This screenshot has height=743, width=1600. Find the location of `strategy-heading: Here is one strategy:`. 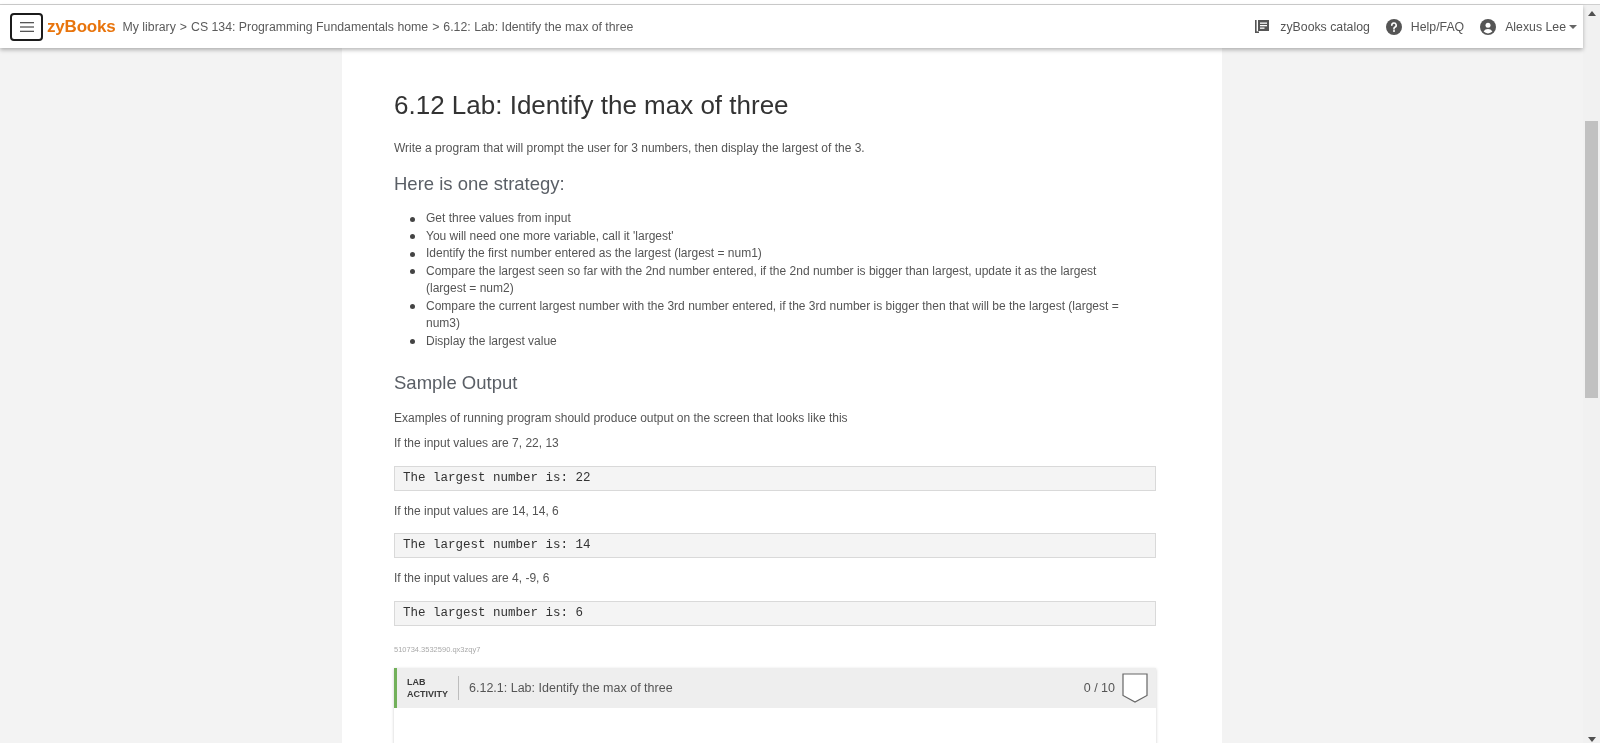

strategy-heading: Here is one strategy: is located at coordinates (480, 184).